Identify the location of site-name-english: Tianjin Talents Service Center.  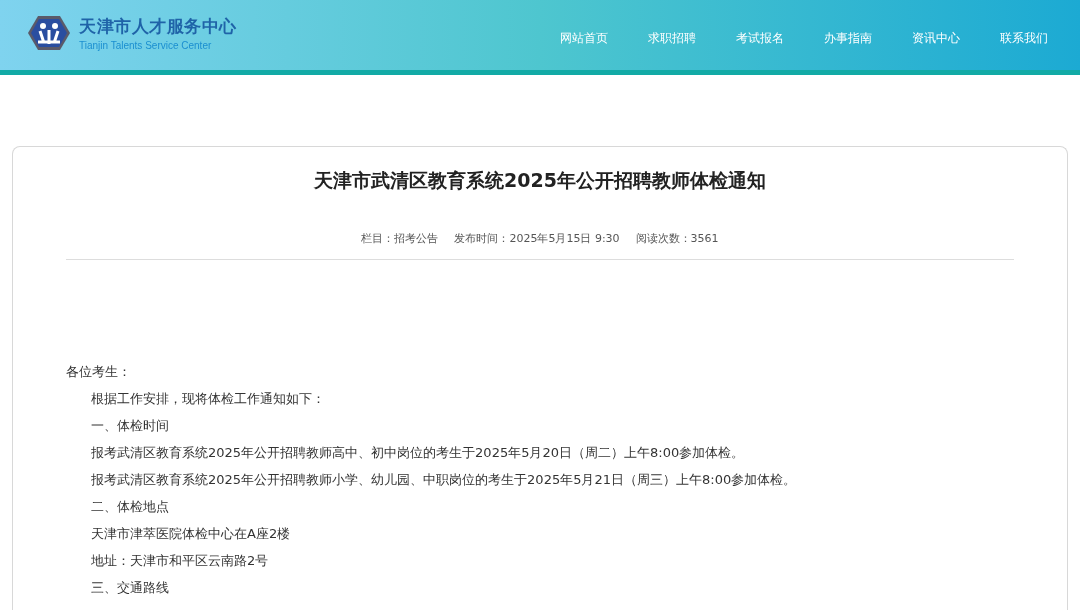
(146, 45).